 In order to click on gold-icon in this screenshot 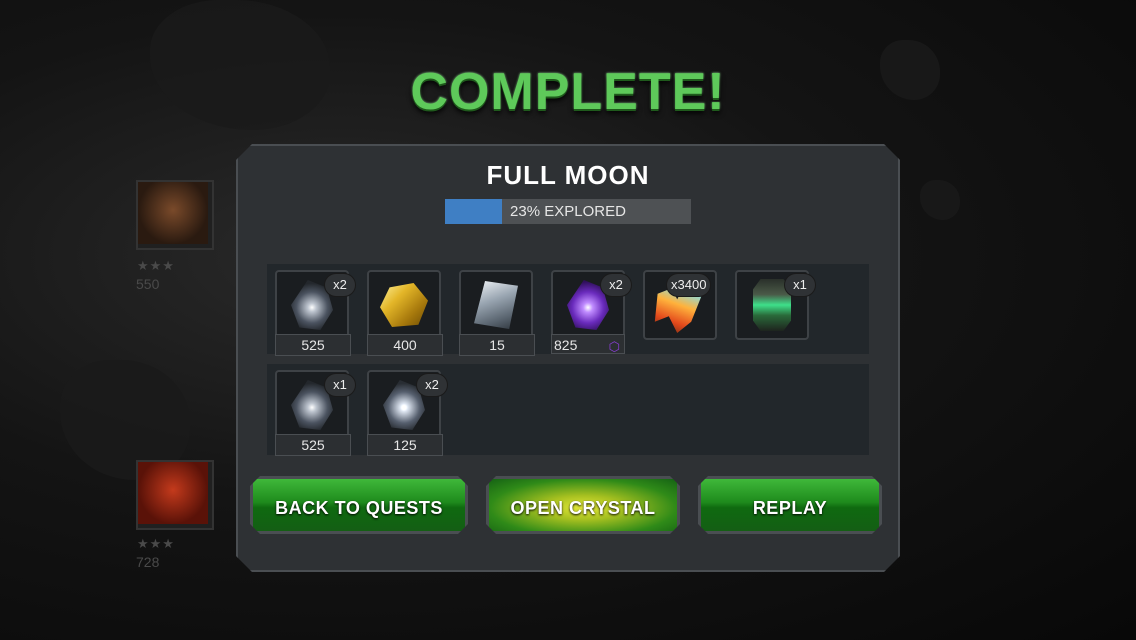, I will do `click(404, 305)`.